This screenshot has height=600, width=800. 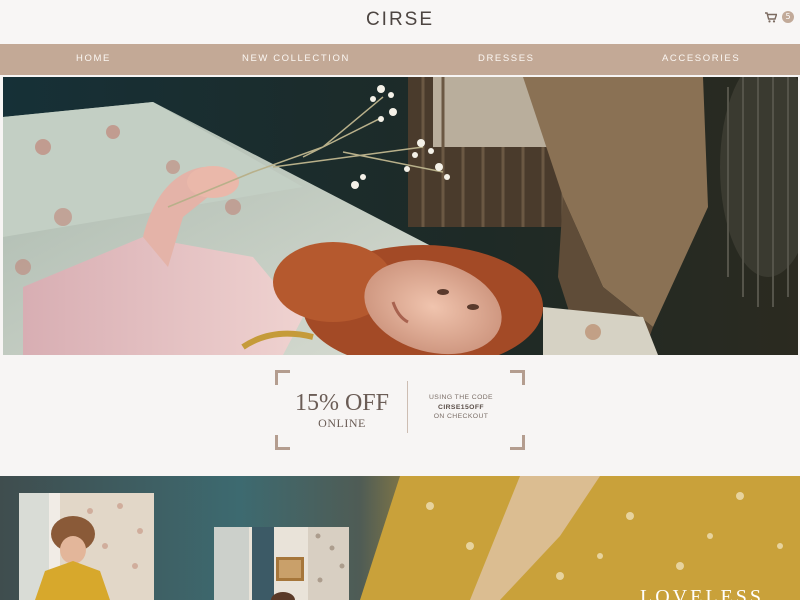 I want to click on nav-item-home: HOME, so click(x=93, y=58).